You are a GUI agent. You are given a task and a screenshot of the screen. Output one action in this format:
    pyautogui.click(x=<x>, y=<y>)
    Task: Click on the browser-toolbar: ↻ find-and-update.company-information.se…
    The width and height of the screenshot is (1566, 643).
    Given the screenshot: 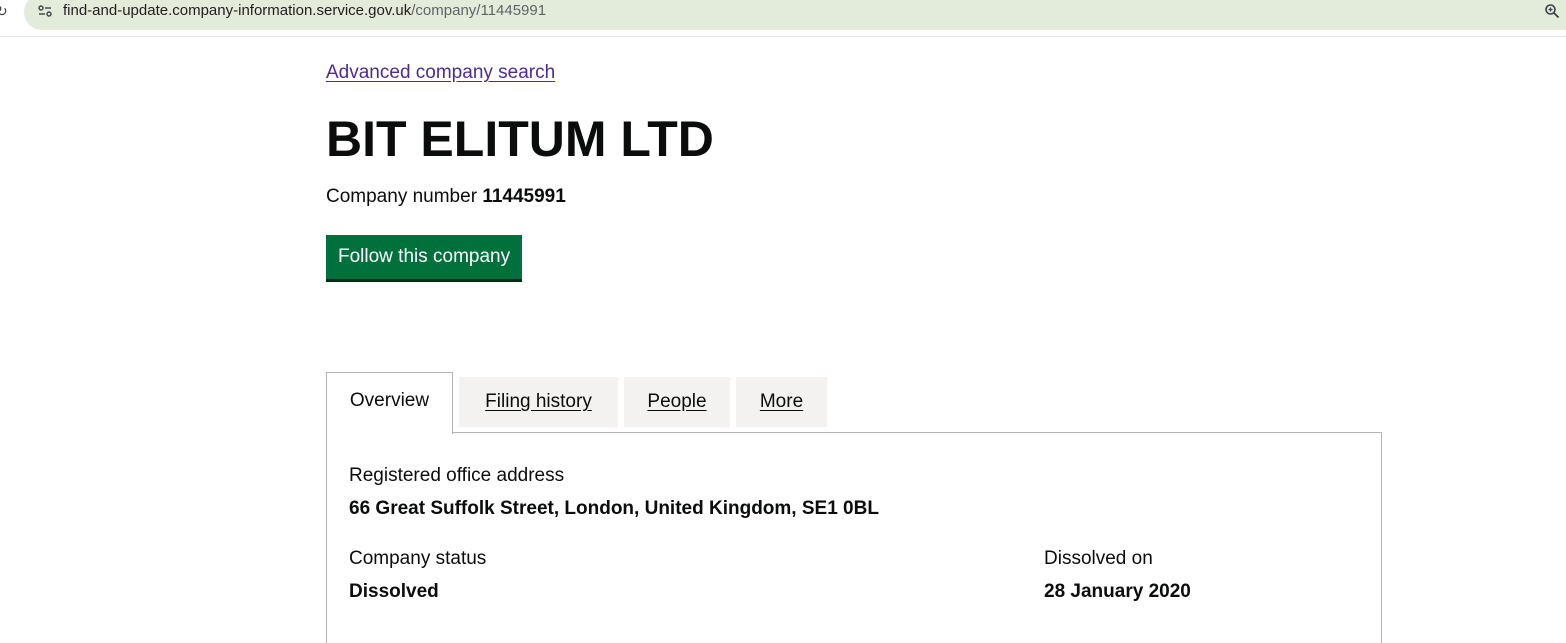 What is the action you would take?
    pyautogui.click(x=783, y=18)
    